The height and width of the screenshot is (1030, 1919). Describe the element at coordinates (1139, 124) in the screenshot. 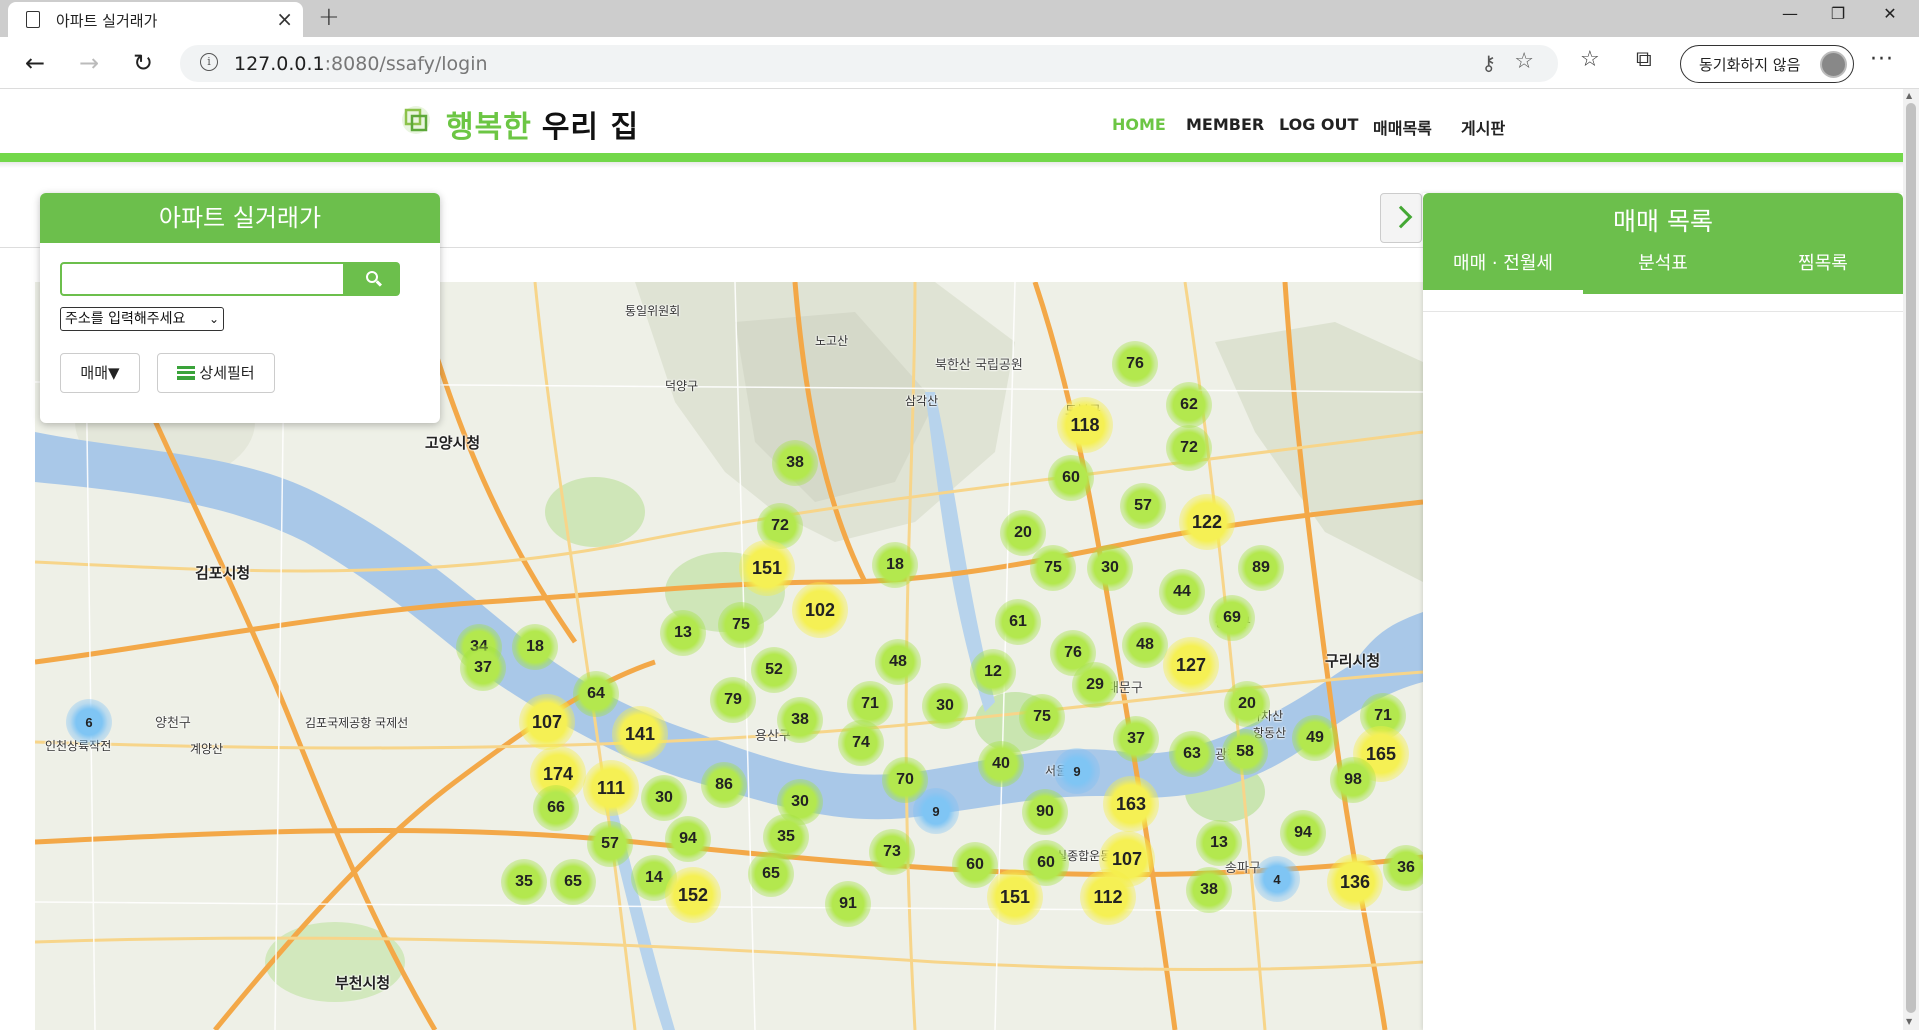

I see `nav-home: HOME` at that location.